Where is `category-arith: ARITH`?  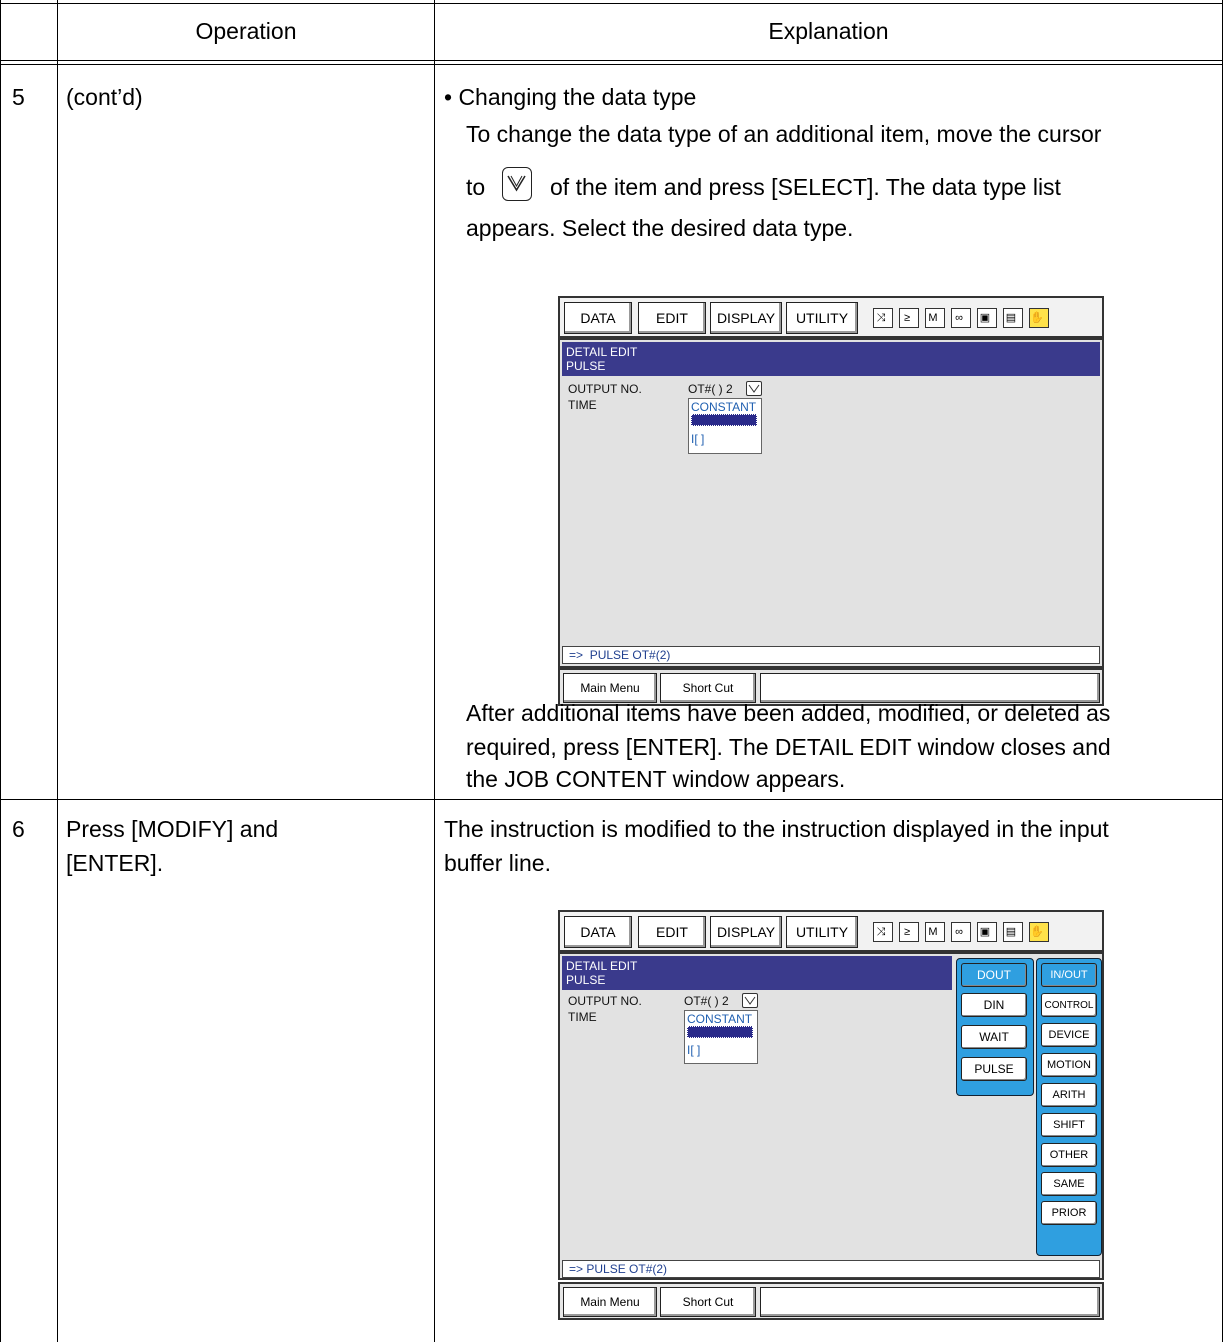 category-arith: ARITH is located at coordinates (1069, 1095).